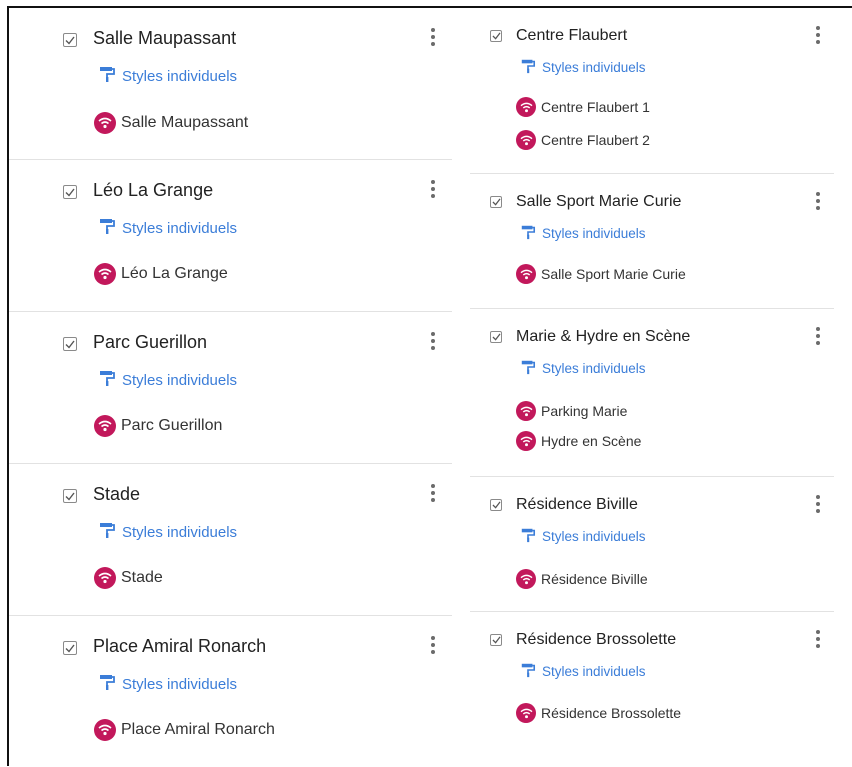 The image size is (852, 767). I want to click on layer-item: Résidence Brossolette, so click(598, 713).